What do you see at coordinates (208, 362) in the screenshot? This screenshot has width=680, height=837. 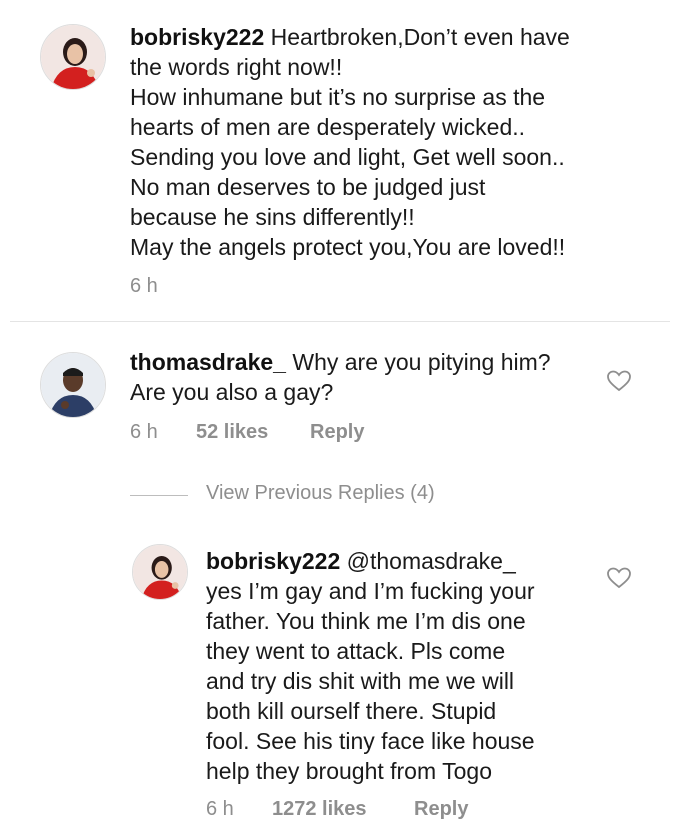 I see `username: thomasdrake_` at bounding box center [208, 362].